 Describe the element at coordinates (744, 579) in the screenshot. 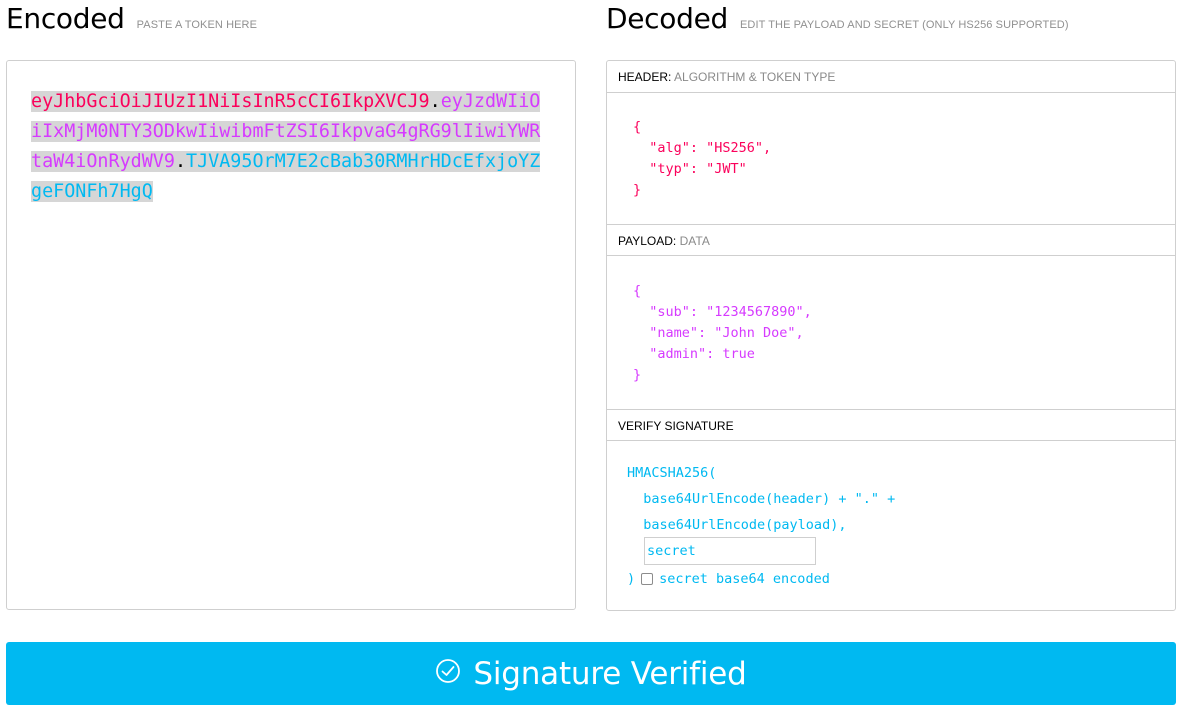

I see `base64-checkbox-label: secret base64 encoded` at that location.